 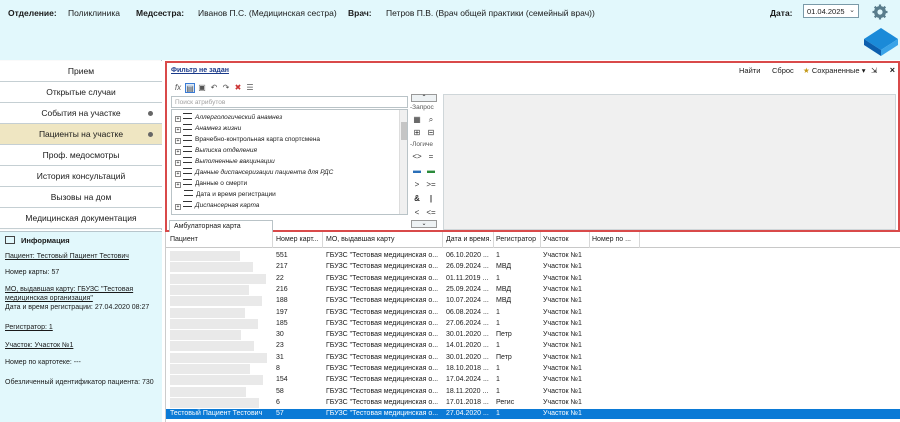 What do you see at coordinates (504, 267) in the screenshot?
I see `cell-reg: МВД` at bounding box center [504, 267].